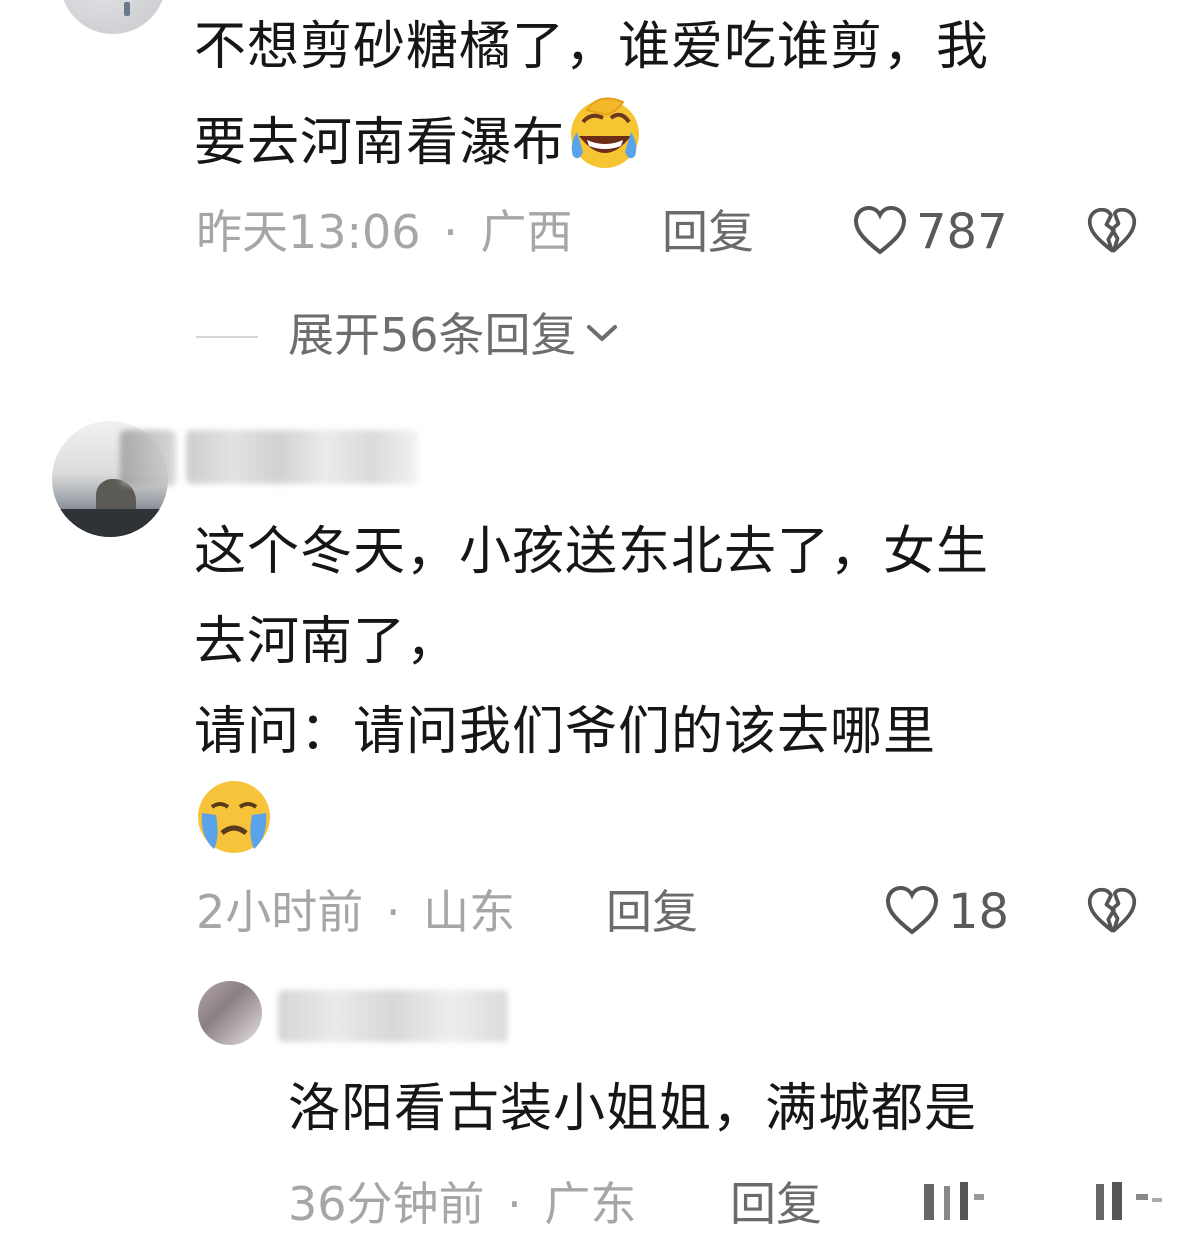 The height and width of the screenshot is (1243, 1200). What do you see at coordinates (526, 232) in the screenshot?
I see `comment-location: 广西` at bounding box center [526, 232].